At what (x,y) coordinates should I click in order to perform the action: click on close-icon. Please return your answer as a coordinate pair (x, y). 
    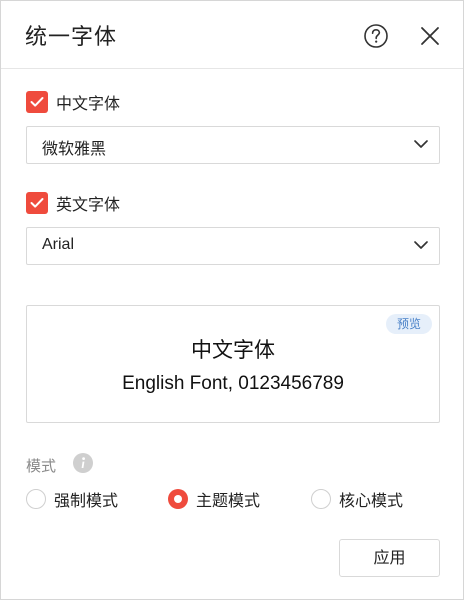
    Looking at the image, I should click on (430, 36).